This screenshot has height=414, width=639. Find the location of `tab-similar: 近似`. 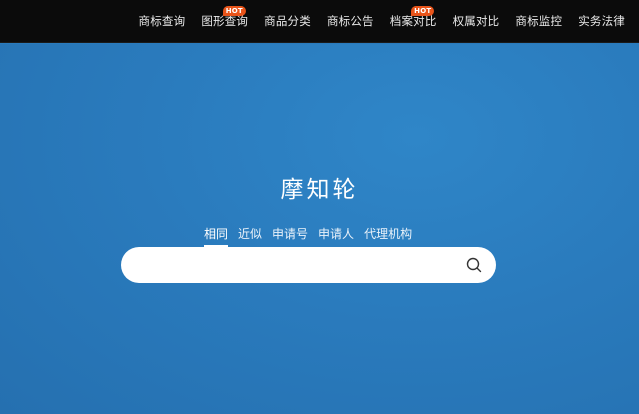

tab-similar: 近似 is located at coordinates (250, 236).